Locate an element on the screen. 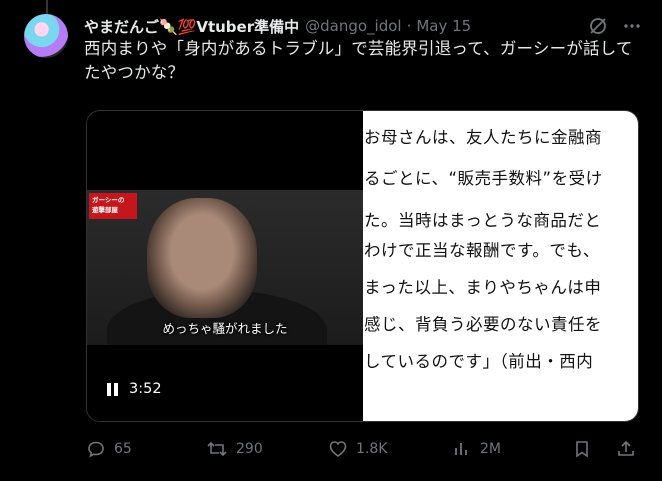  more-options-icon is located at coordinates (632, 26).